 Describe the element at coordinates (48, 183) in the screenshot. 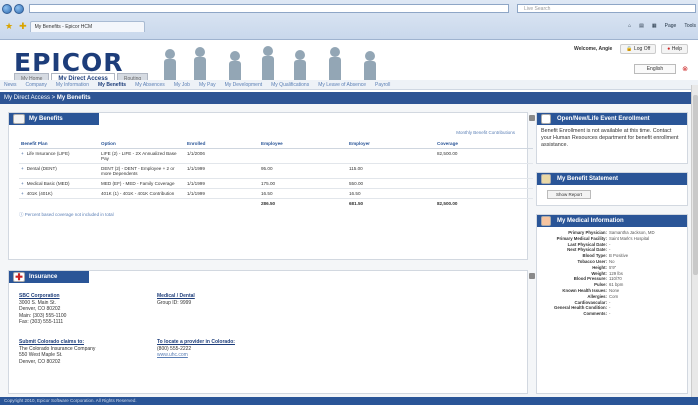

I see `plan-name: Medical Basic (MED)` at that location.